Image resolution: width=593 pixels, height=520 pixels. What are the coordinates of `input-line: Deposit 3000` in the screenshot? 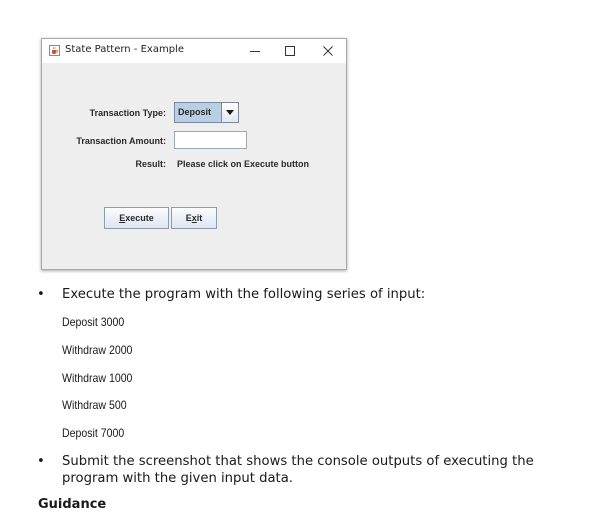 It's located at (93, 322).